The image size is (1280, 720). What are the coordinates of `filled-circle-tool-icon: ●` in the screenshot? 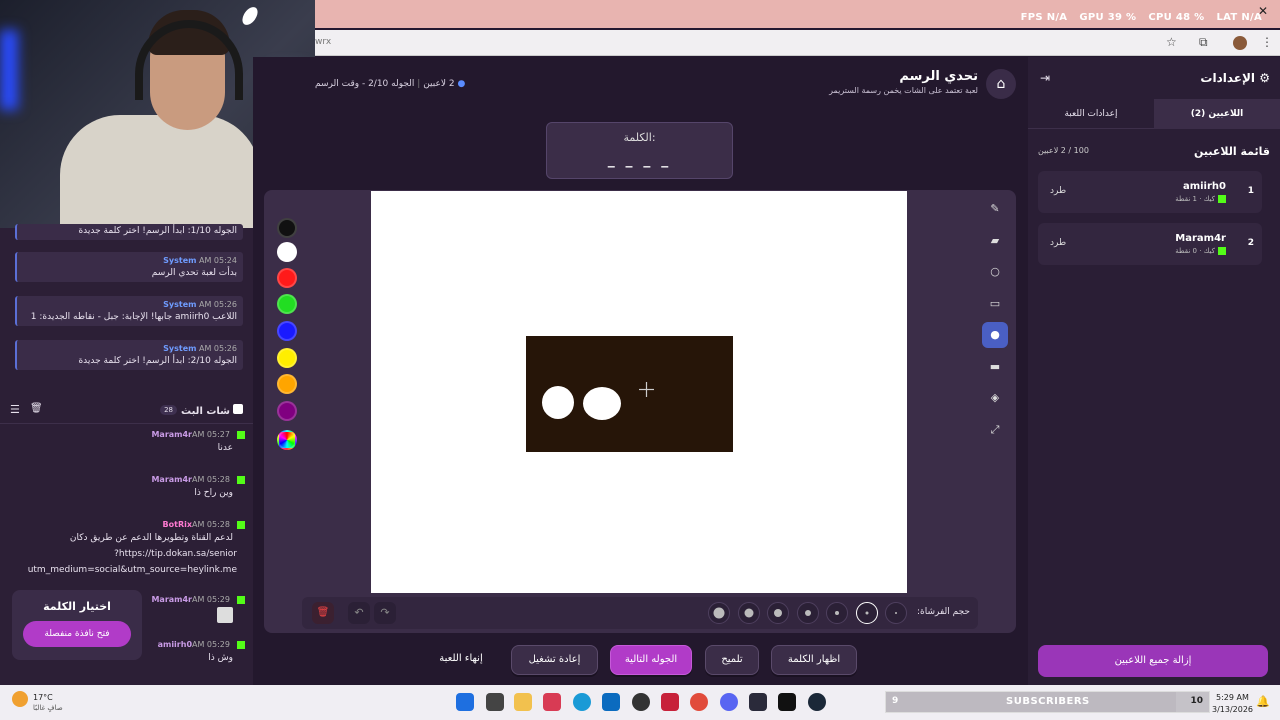 It's located at (995, 335).